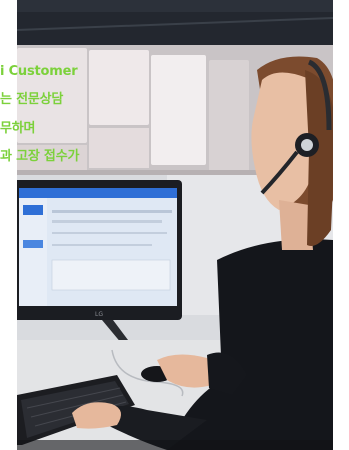 The image size is (349, 450). Describe the element at coordinates (40, 156) in the screenshot. I see `caption-line-4: 과 고장 접수가` at that location.